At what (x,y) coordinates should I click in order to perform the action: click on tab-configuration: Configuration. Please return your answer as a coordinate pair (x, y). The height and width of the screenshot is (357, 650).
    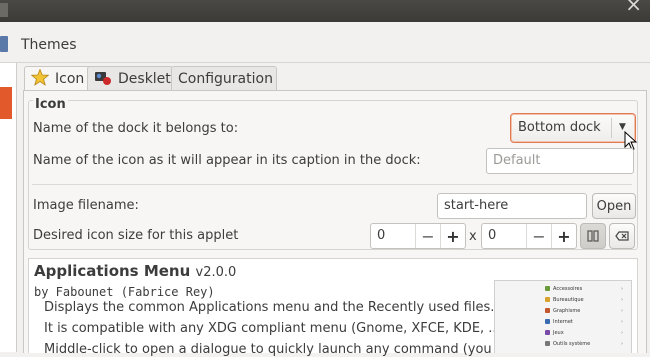
    Looking at the image, I should click on (224, 78).